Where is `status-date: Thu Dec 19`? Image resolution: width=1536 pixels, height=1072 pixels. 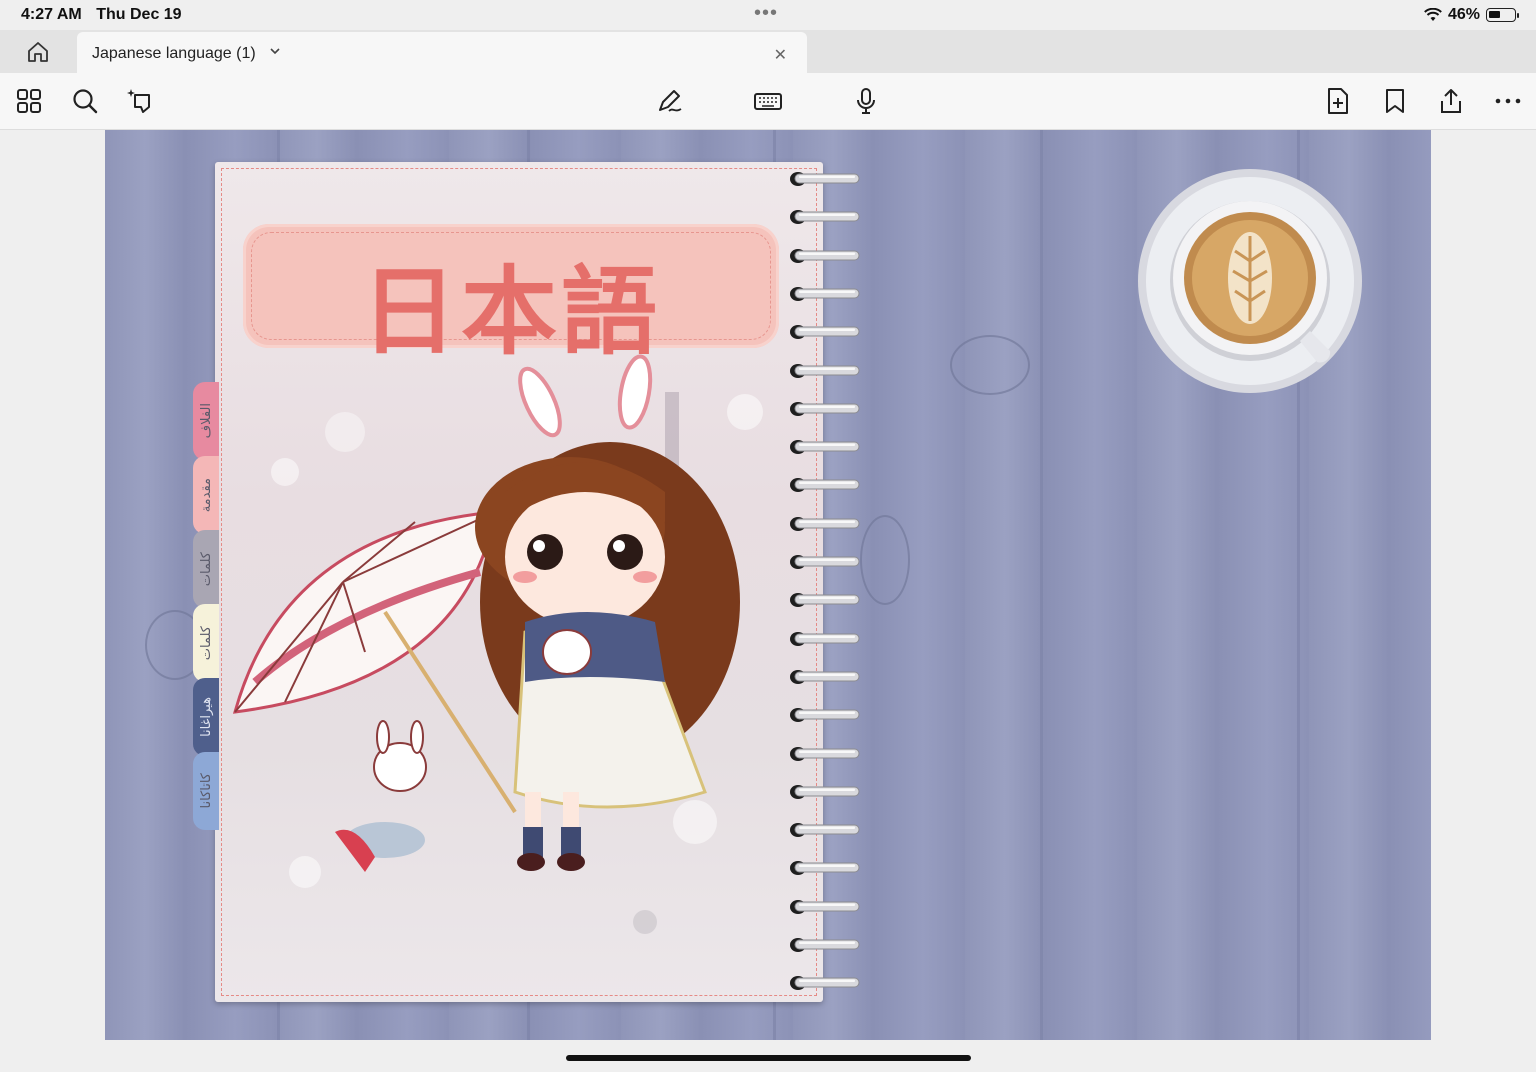 status-date: Thu Dec 19 is located at coordinates (139, 14).